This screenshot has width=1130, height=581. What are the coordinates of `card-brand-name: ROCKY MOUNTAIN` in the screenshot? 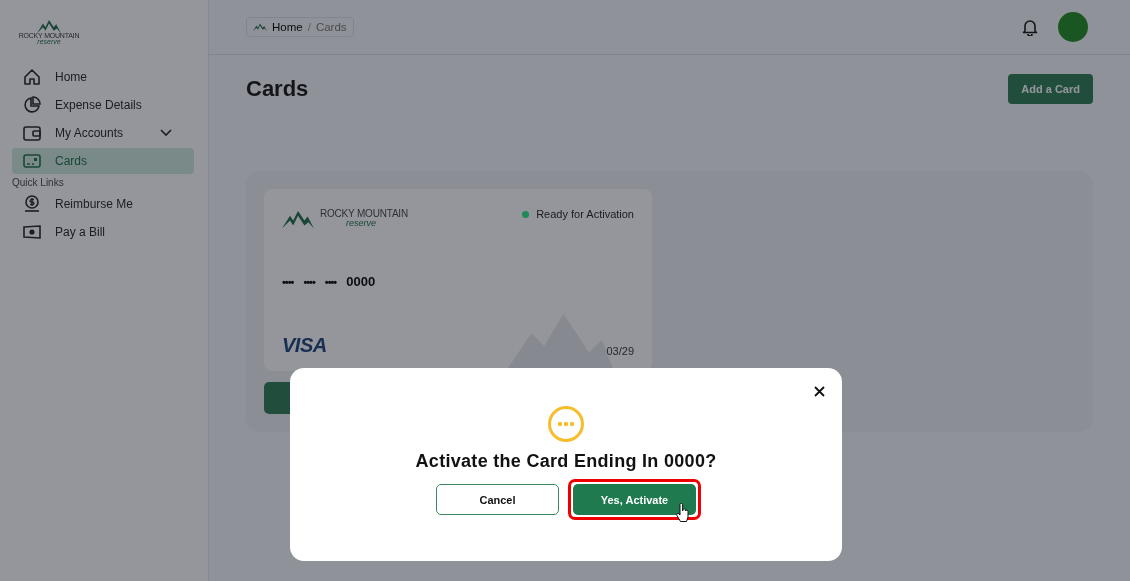 It's located at (364, 213).